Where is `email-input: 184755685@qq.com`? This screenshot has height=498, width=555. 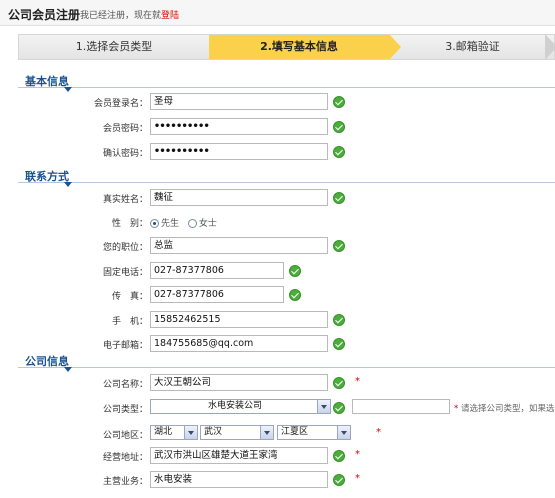
email-input: 184755685@qq.com is located at coordinates (239, 343).